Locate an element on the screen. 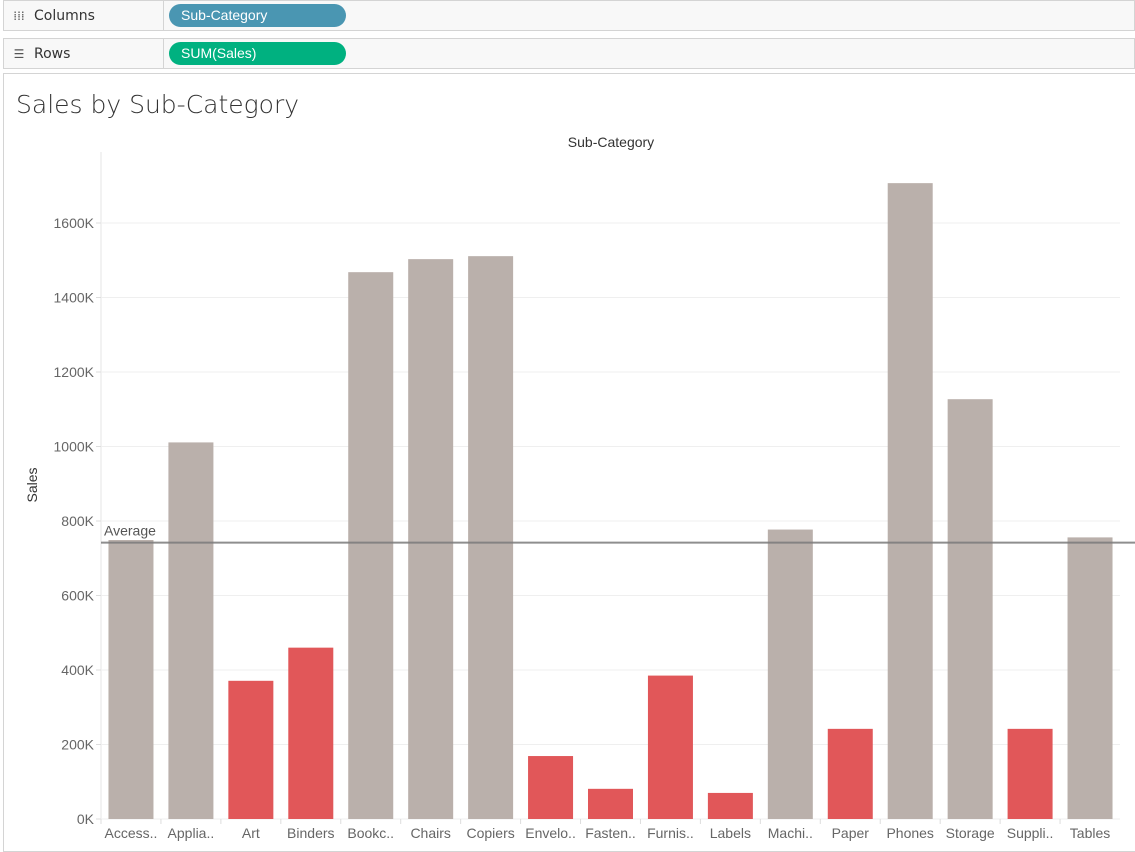 This screenshot has height=852, width=1135. bar-storage is located at coordinates (970, 609).